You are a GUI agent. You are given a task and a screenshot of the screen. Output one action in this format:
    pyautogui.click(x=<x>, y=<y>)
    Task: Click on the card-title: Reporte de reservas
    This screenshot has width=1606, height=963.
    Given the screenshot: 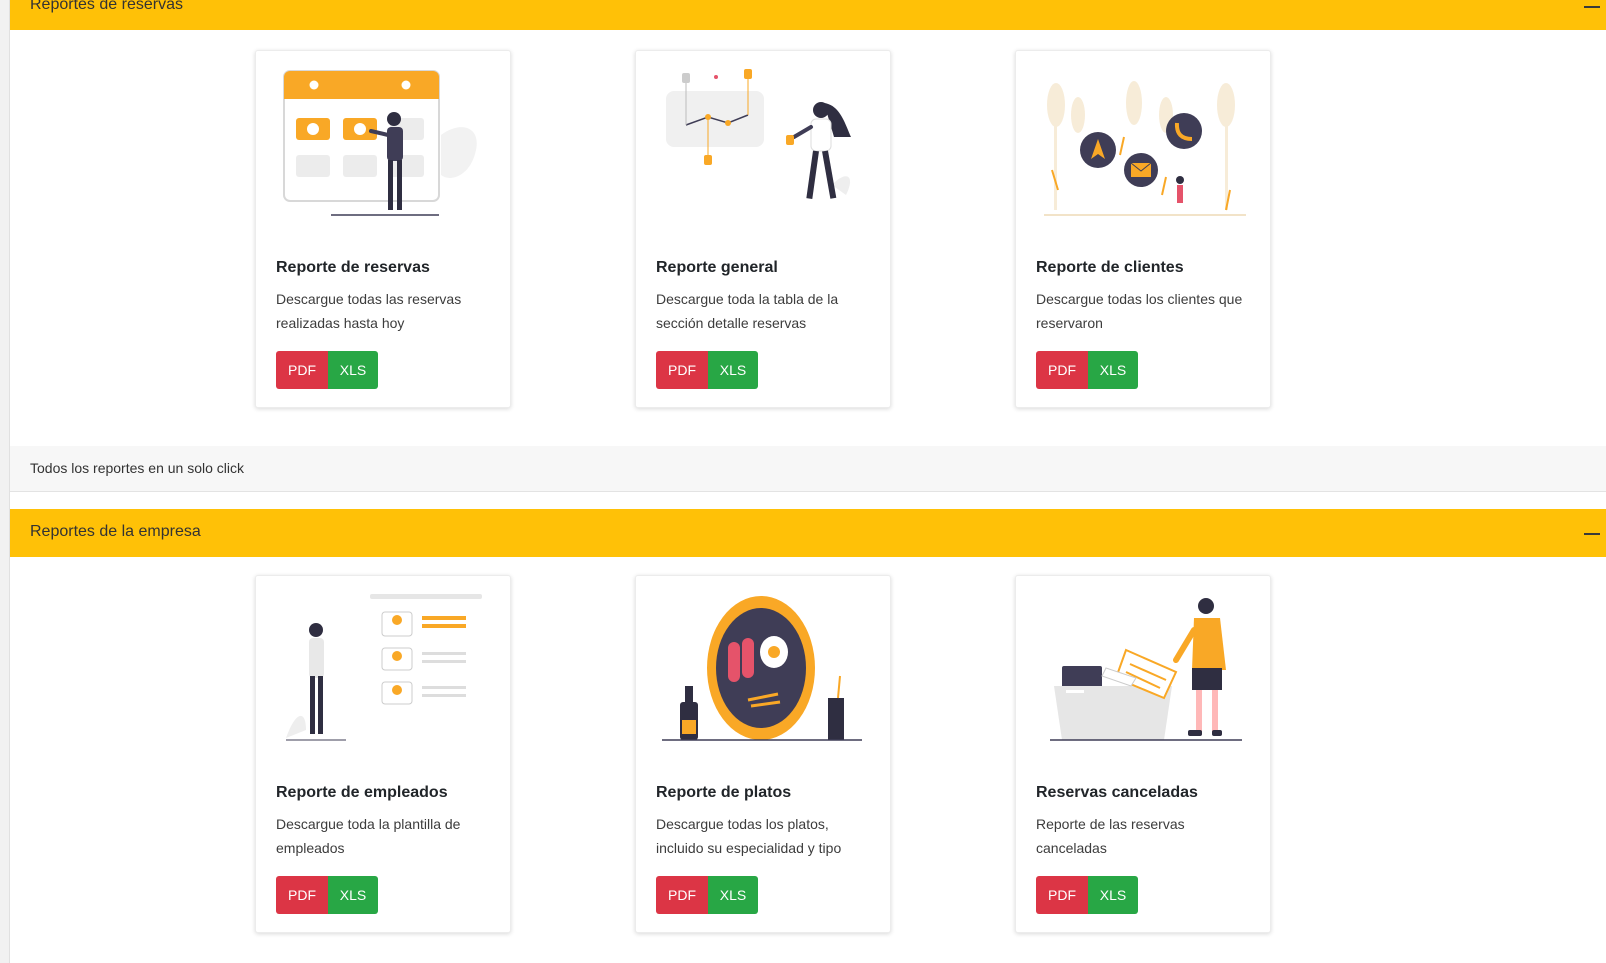 What is the action you would take?
    pyautogui.click(x=353, y=267)
    